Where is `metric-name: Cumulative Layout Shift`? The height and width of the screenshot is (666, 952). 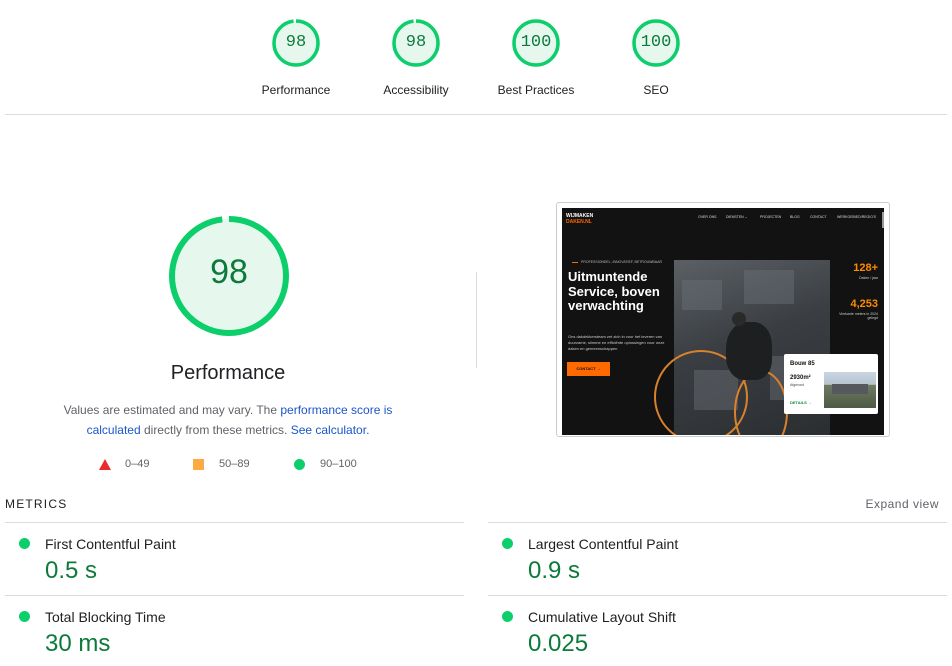
metric-name: Cumulative Layout Shift is located at coordinates (602, 617).